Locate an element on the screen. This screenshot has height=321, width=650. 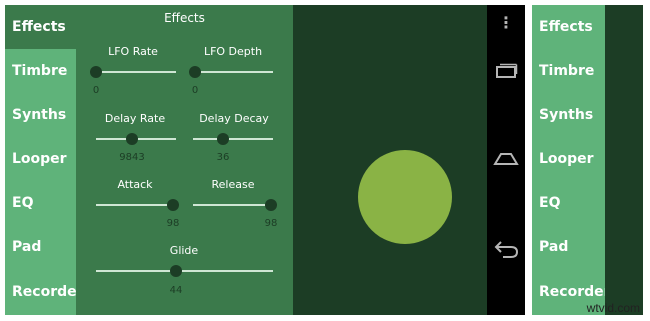
tab-pad-secondary: Pad is located at coordinates (568, 247).